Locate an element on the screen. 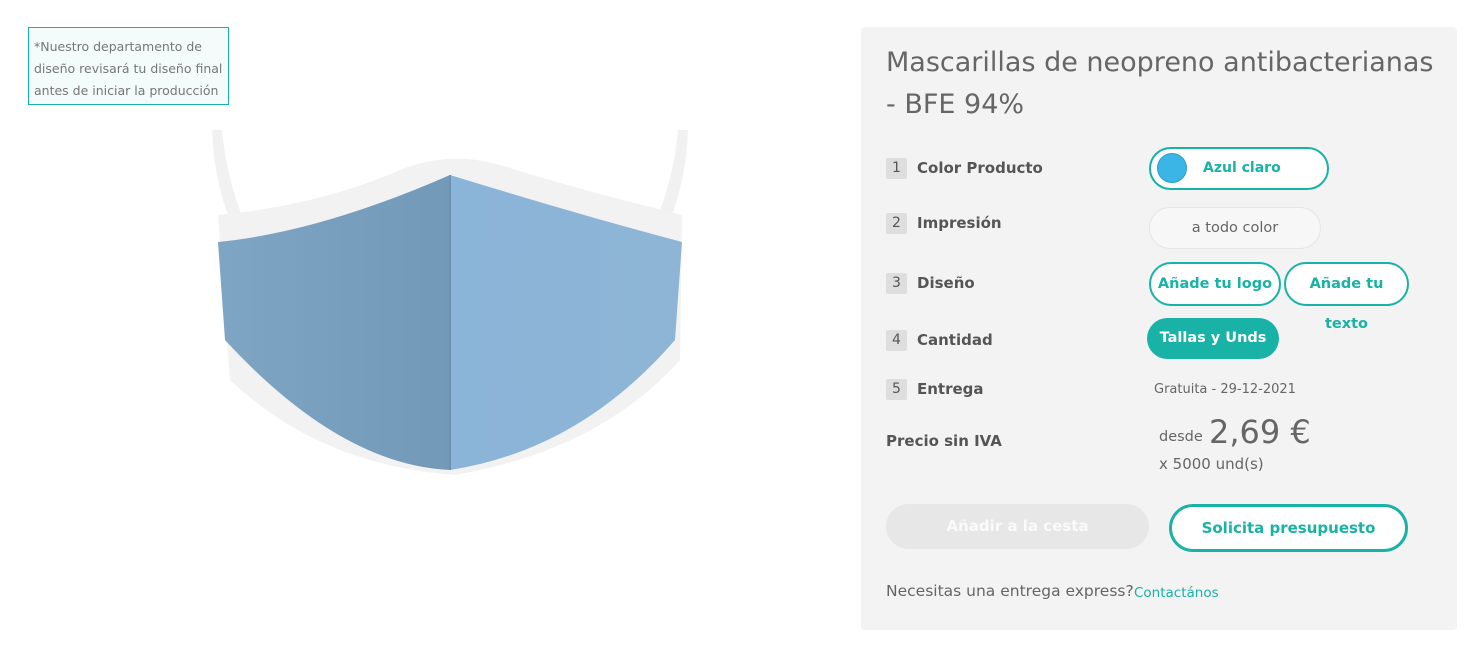 This screenshot has width=1478, height=651. price-value: 2,69 € is located at coordinates (1260, 432).